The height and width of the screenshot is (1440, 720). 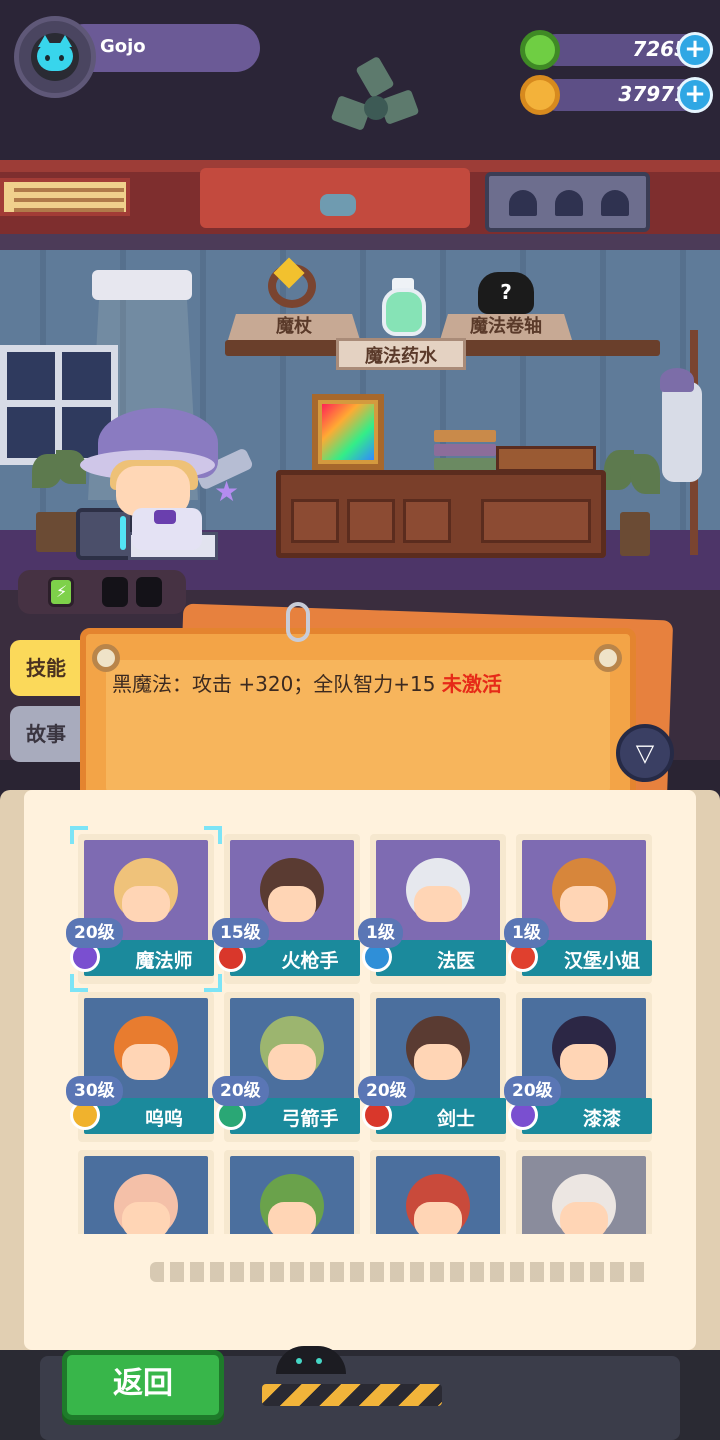 What do you see at coordinates (240, 933) in the screenshot?
I see `character-level: 15级` at bounding box center [240, 933].